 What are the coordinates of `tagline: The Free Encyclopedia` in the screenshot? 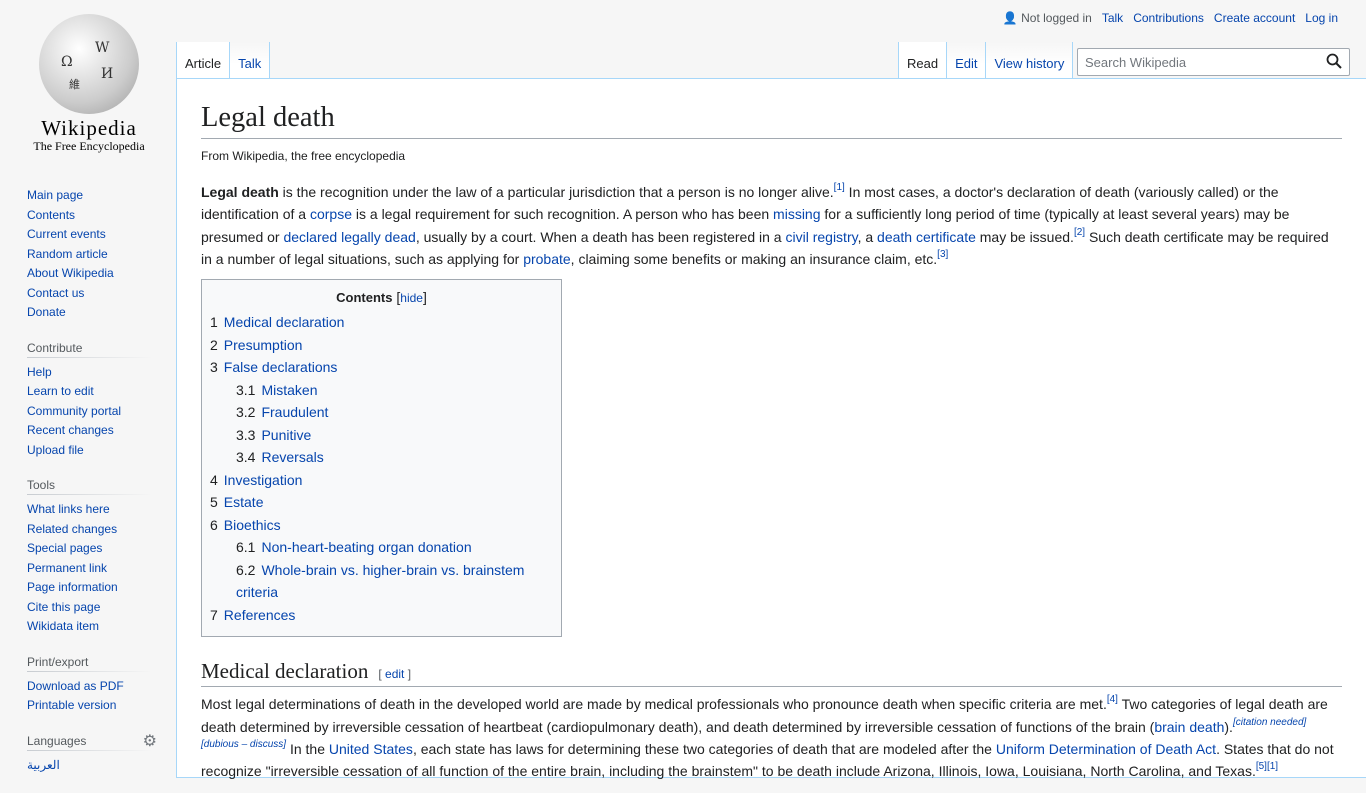 It's located at (89, 146).